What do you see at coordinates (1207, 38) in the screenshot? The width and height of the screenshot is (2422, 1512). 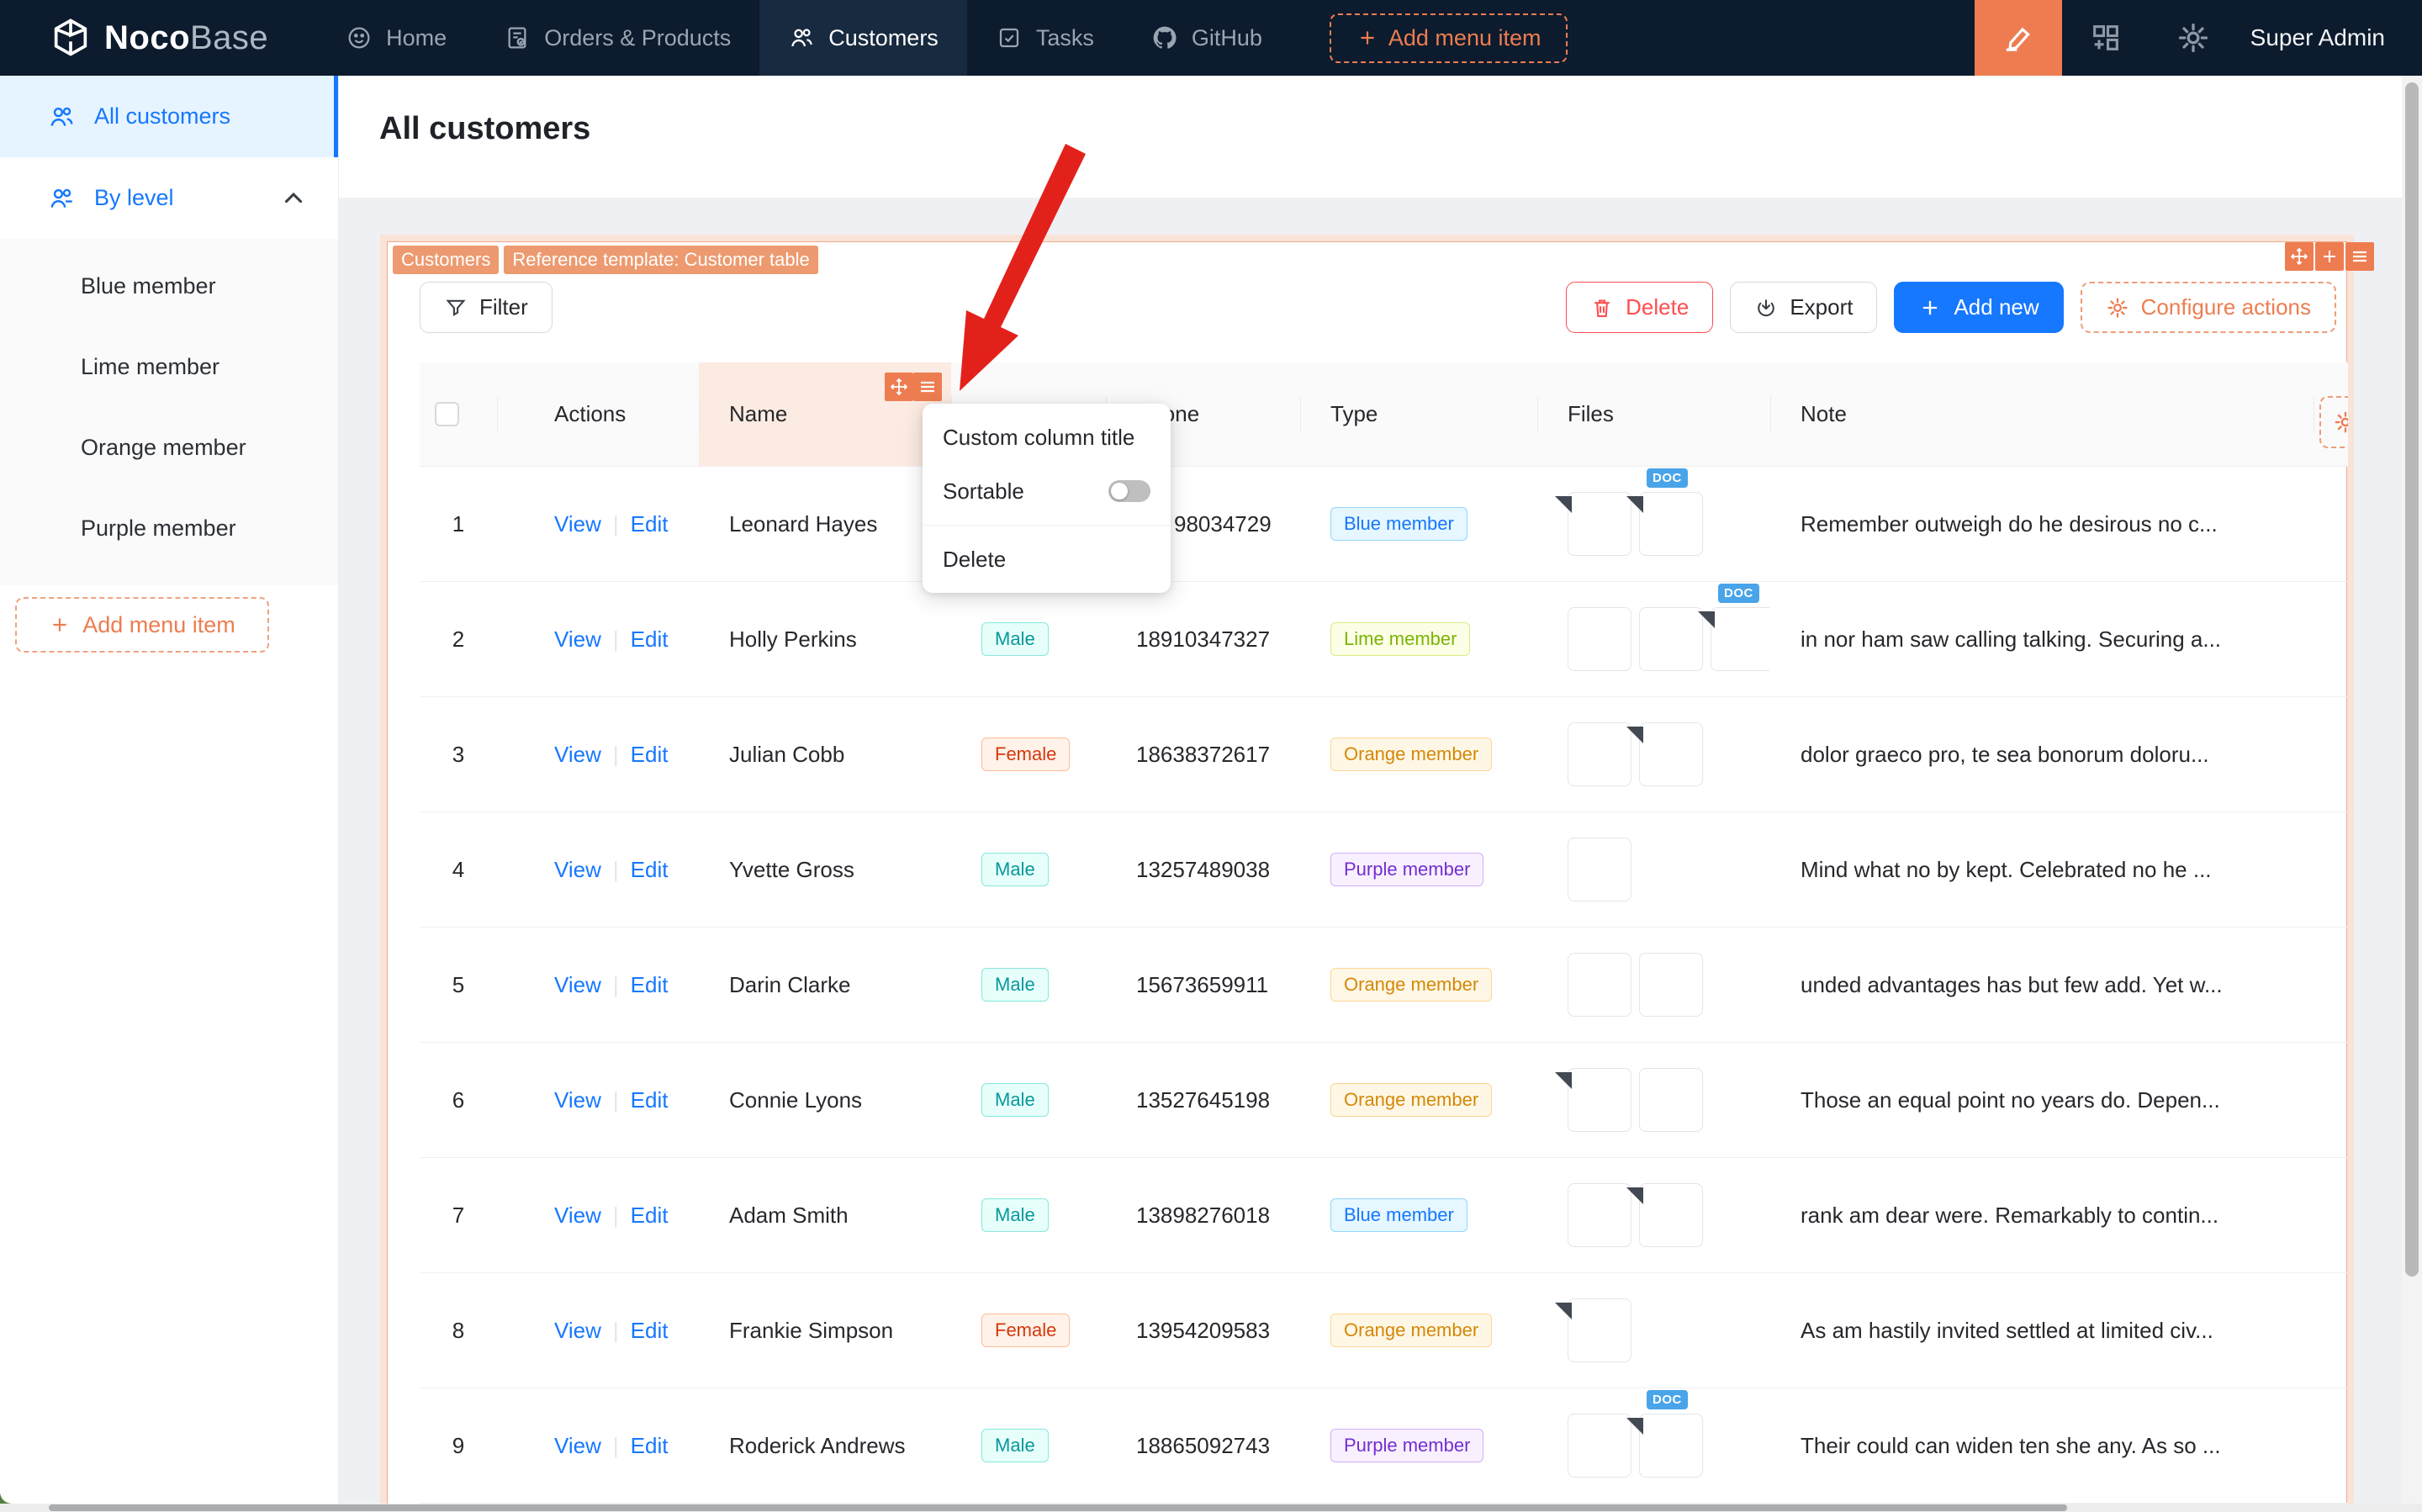 I see `nav-item-github: GitHub` at bounding box center [1207, 38].